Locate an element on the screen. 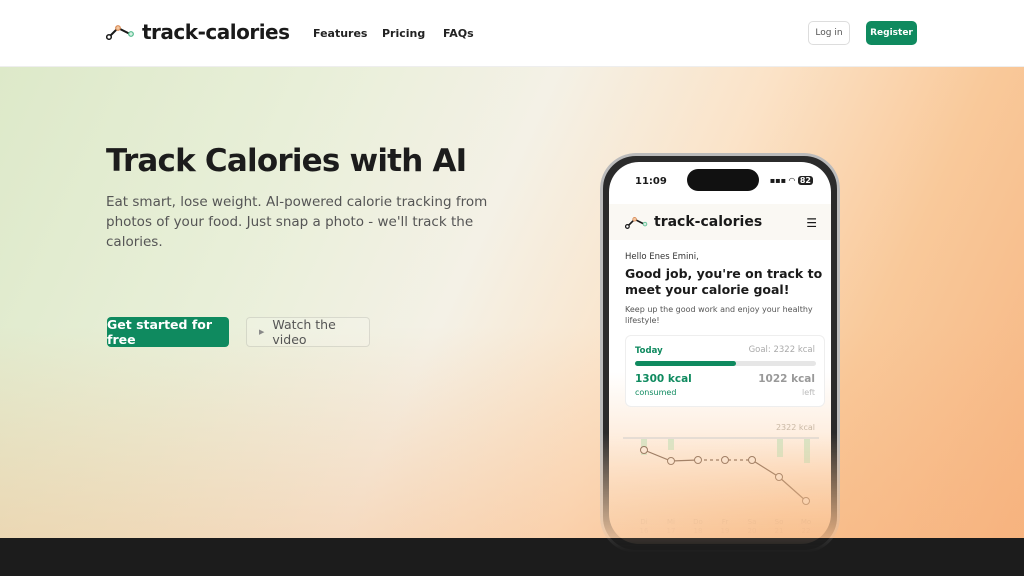 This screenshot has width=1024, height=576. app-brand: track-calories is located at coordinates (708, 222).